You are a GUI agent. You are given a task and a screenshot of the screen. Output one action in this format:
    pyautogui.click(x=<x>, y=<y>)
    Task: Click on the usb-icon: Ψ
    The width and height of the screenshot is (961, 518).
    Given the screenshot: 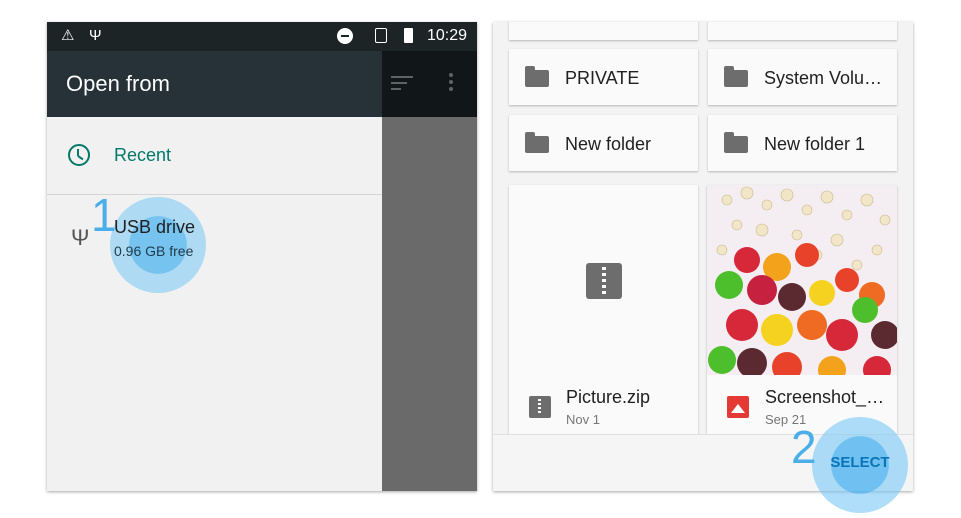 What is the action you would take?
    pyautogui.click(x=80, y=237)
    